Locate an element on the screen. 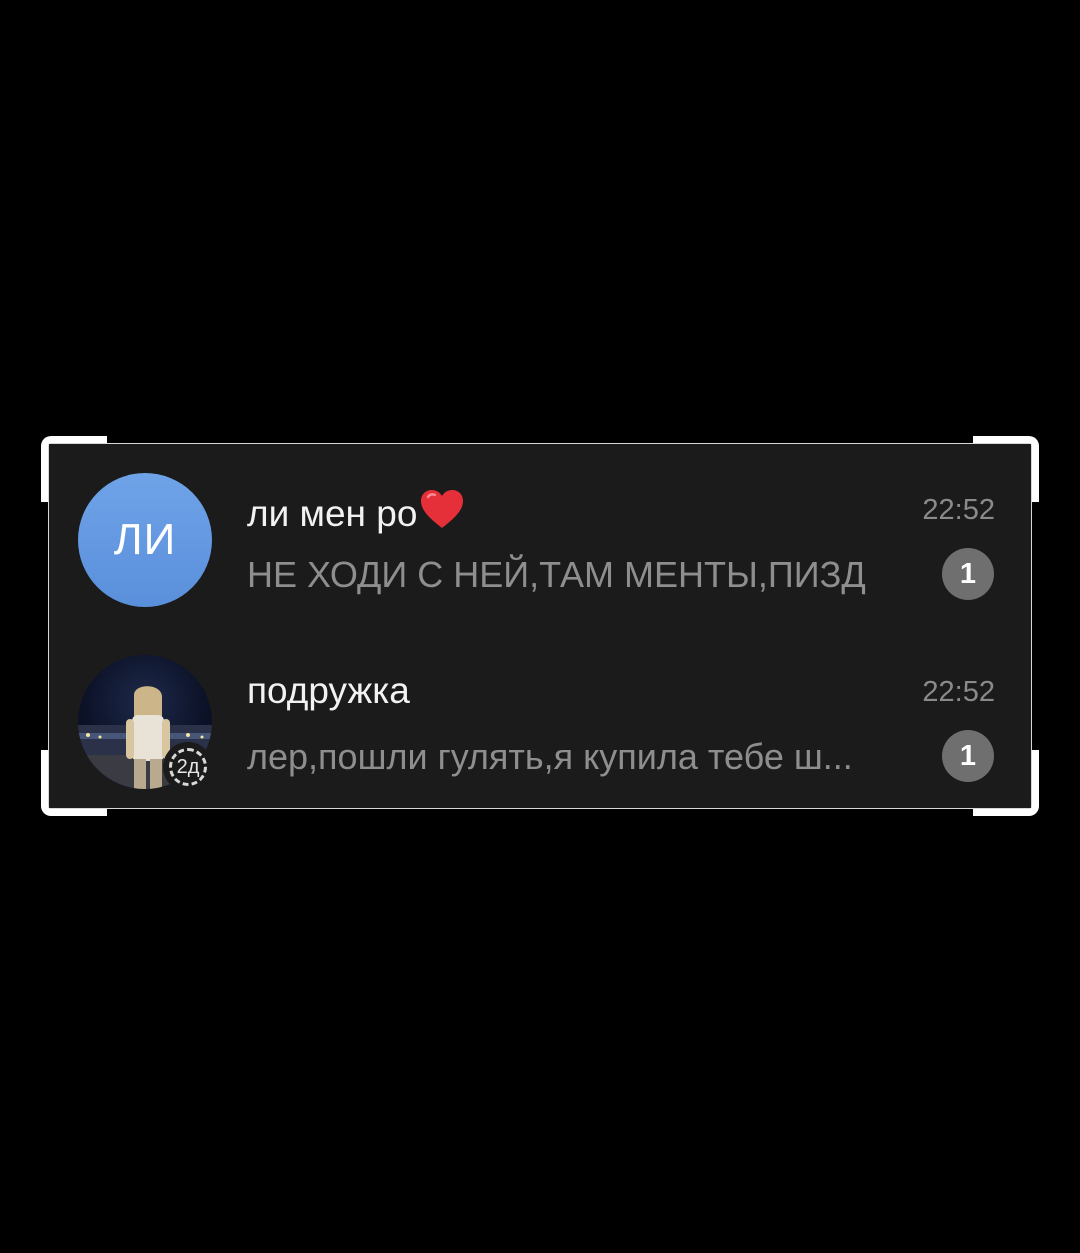  story-age-label: 2д is located at coordinates (188, 767).